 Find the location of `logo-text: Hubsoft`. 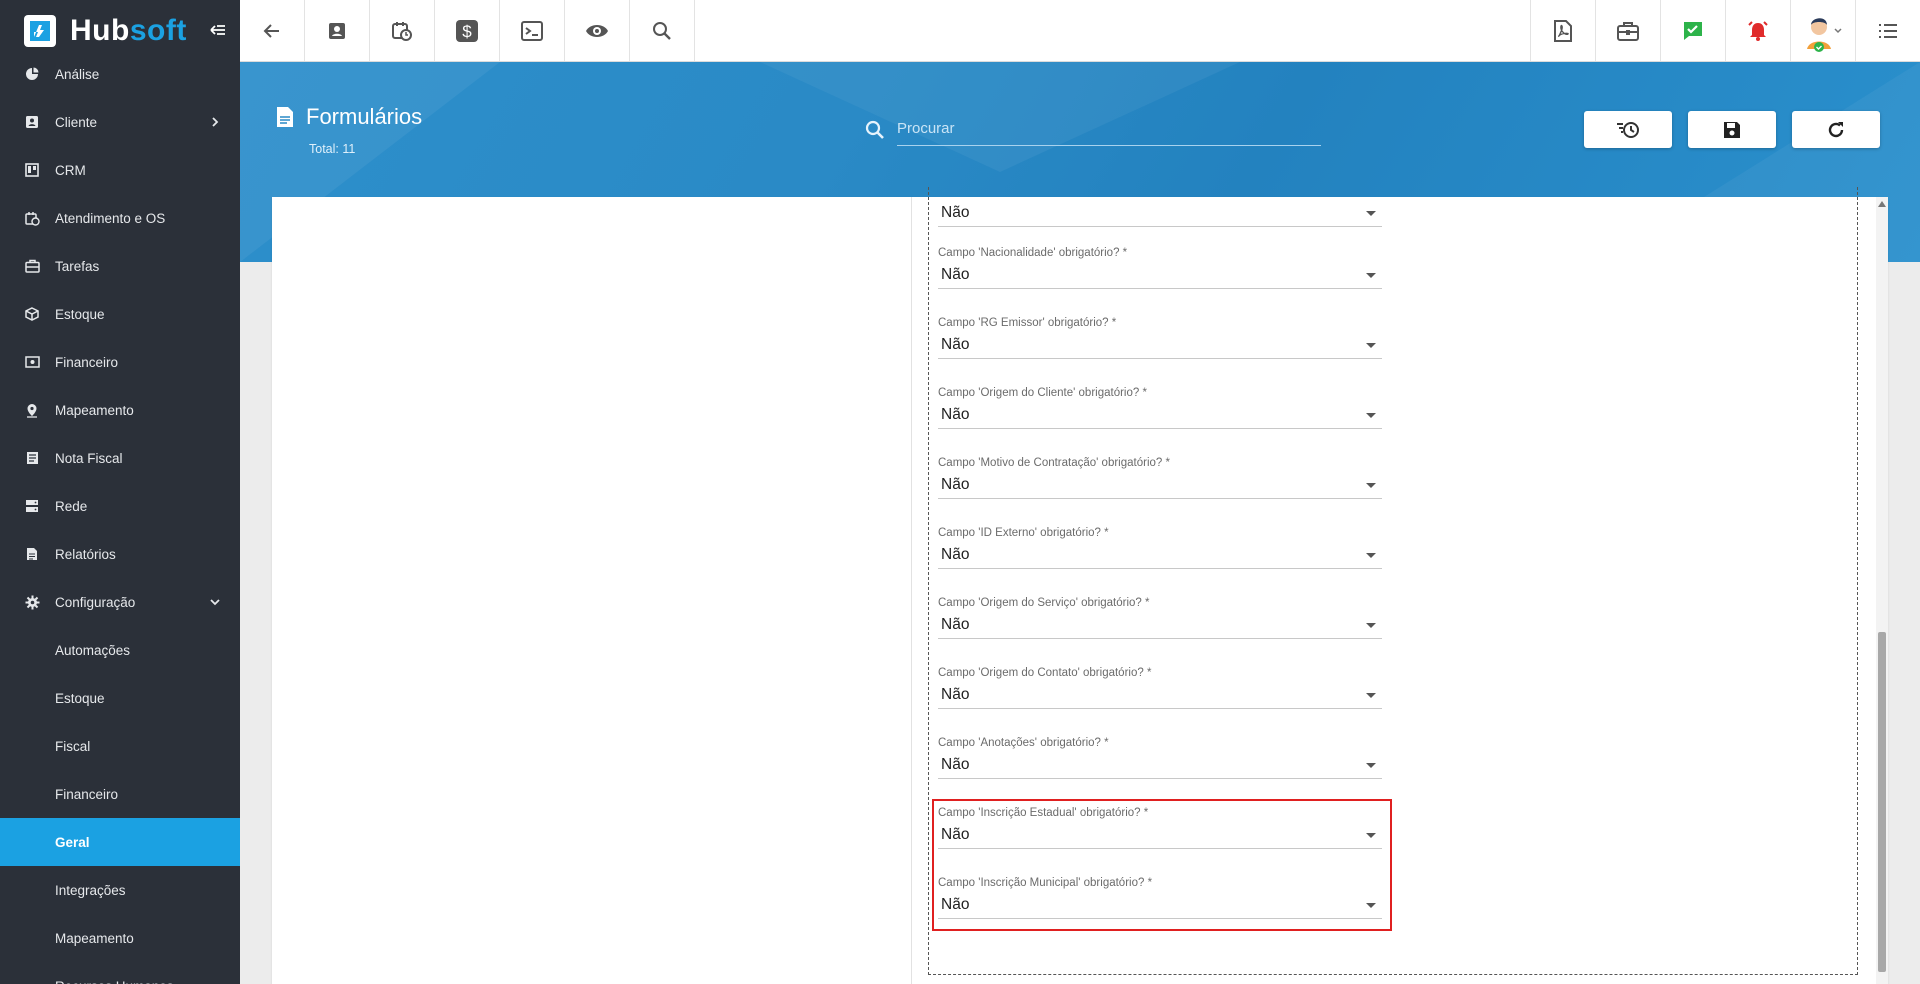

logo-text: Hubsoft is located at coordinates (128, 31).